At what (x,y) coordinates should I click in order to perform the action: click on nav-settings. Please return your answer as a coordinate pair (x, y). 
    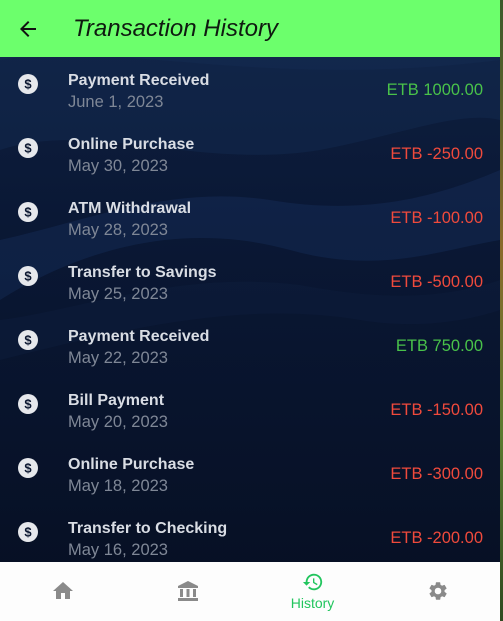
    Looking at the image, I should click on (437, 591).